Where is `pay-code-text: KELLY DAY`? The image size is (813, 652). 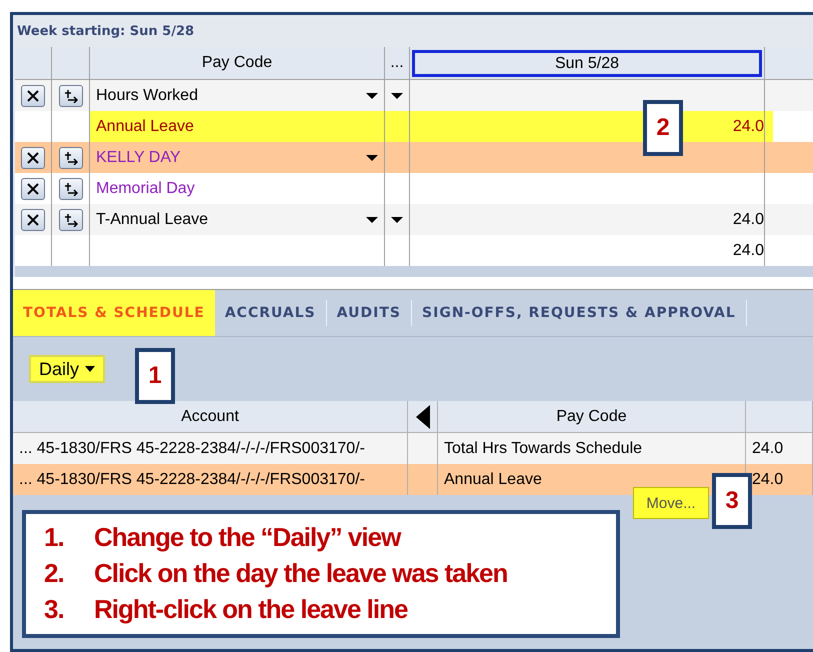 pay-code-text: KELLY DAY is located at coordinates (138, 157).